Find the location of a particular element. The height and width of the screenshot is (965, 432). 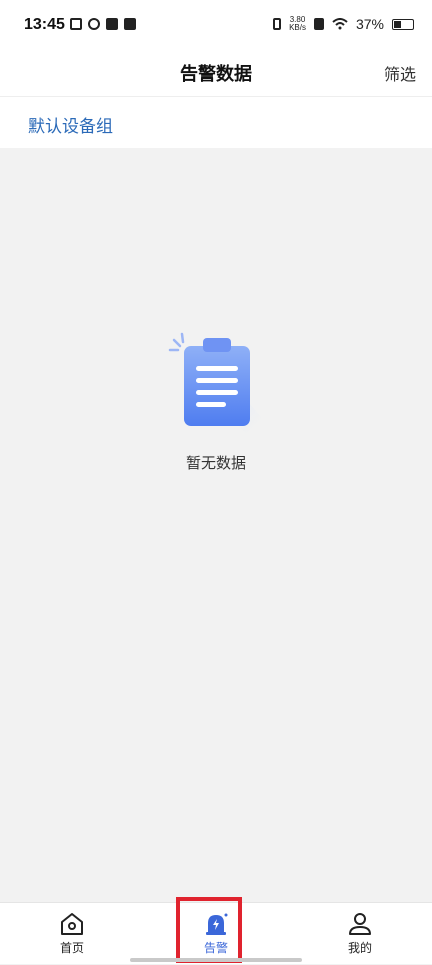

clipboard-icon is located at coordinates (215, 383).